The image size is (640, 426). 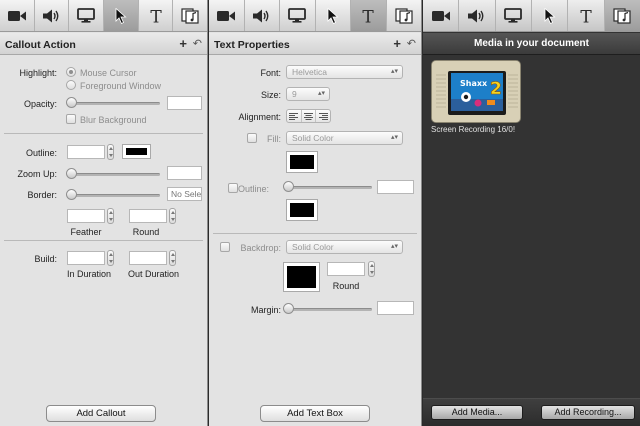 I want to click on backdrop-popup: Solid Color ▴▾, so click(x=344, y=247).